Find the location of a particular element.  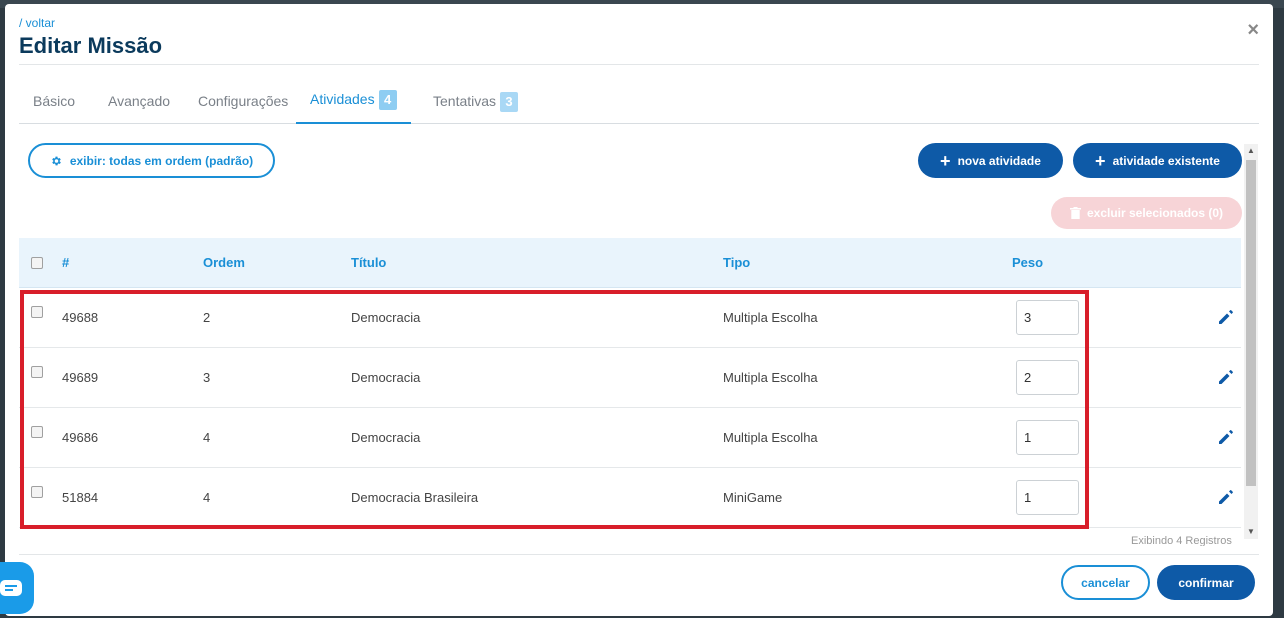

existing-activity-button: + atividade existente is located at coordinates (1157, 160).